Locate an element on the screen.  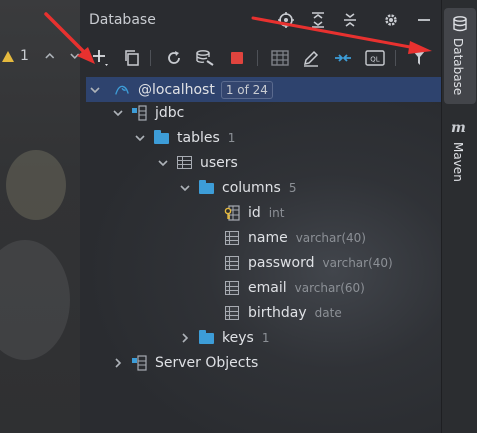
tree-node-columns-folder: columns 5 is located at coordinates (278, 187).